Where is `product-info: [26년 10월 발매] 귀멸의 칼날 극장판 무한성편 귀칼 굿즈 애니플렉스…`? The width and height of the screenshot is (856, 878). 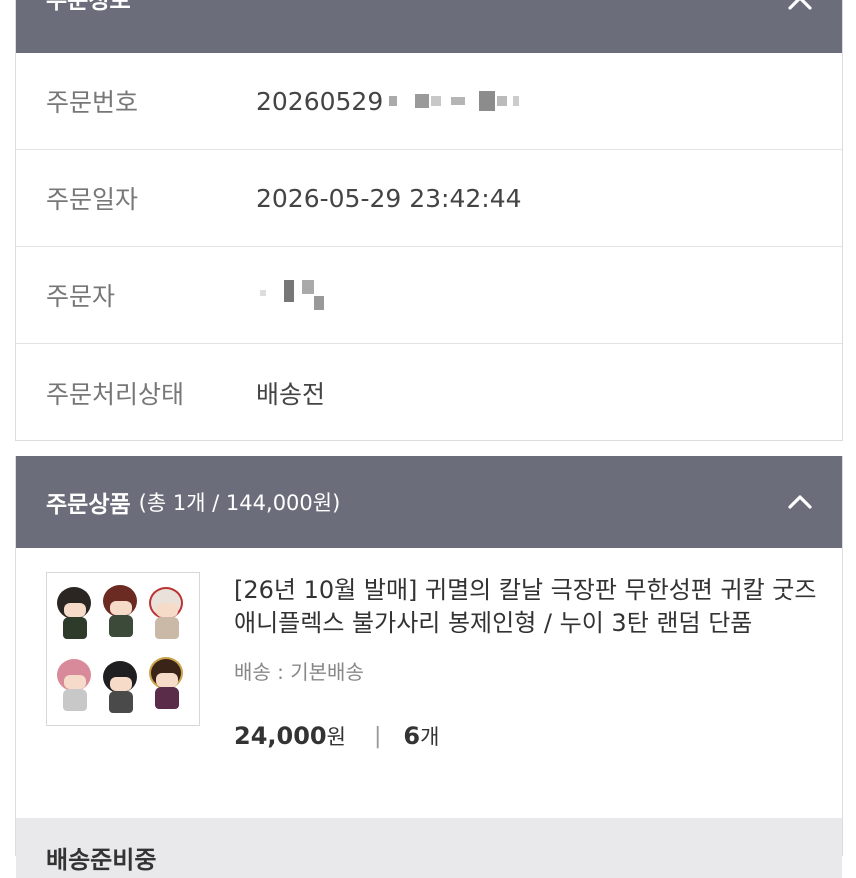 product-info: [26년 10월 발매] 귀멸의 칼날 극장판 무한성편 귀칼 굿즈 애니플렉스… is located at coordinates (534, 661).